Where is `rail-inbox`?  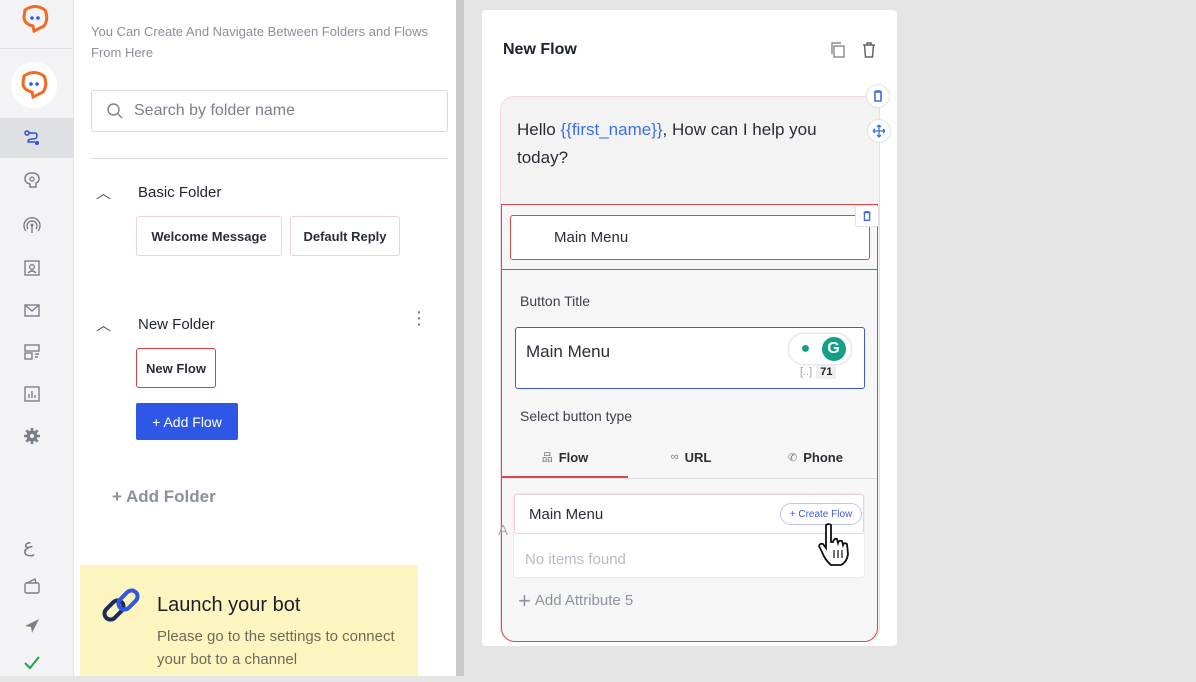
rail-inbox is located at coordinates (37, 310).